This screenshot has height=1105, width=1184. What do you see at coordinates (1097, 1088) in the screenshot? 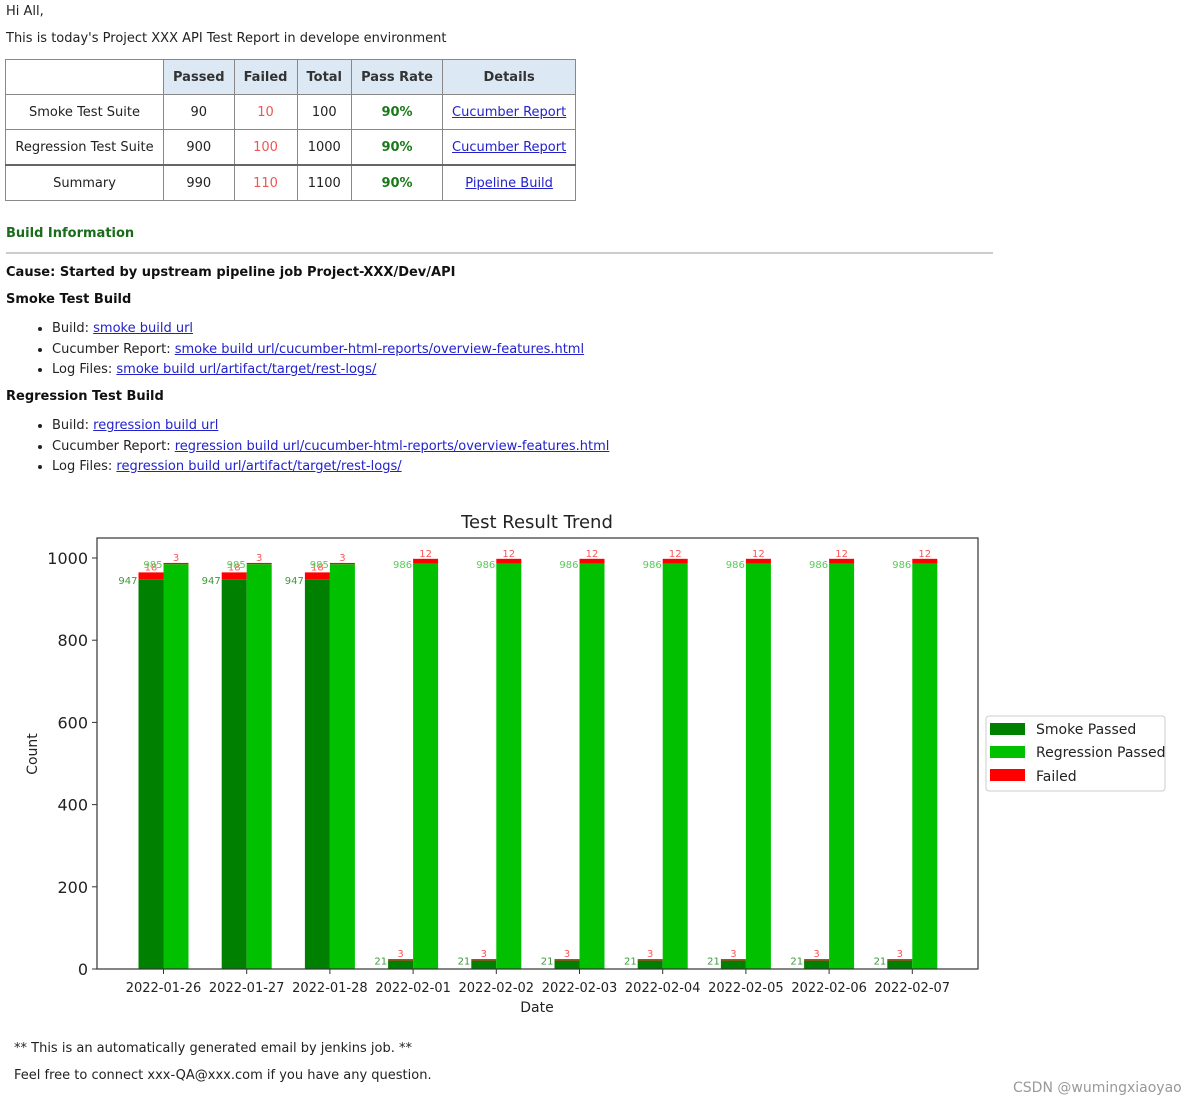
I see `watermark: CSDN @wumingxiaoyao` at bounding box center [1097, 1088].